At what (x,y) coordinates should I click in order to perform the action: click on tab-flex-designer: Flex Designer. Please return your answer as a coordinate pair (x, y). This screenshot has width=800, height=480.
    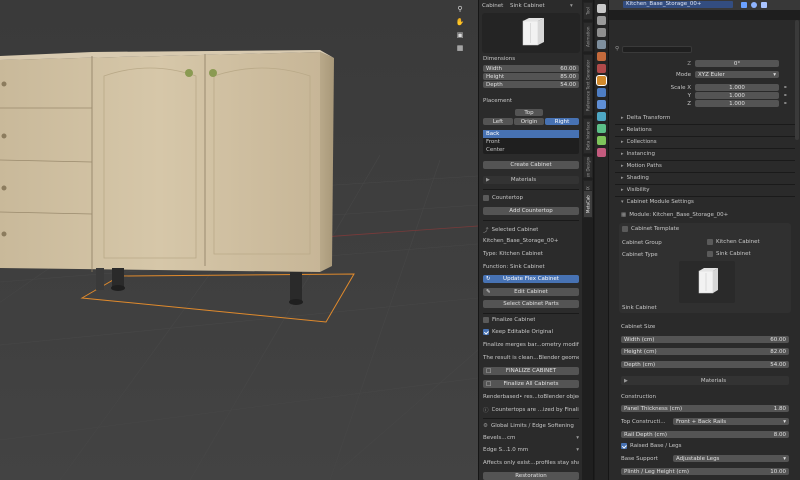
    Looking at the image, I should click on (588, 167).